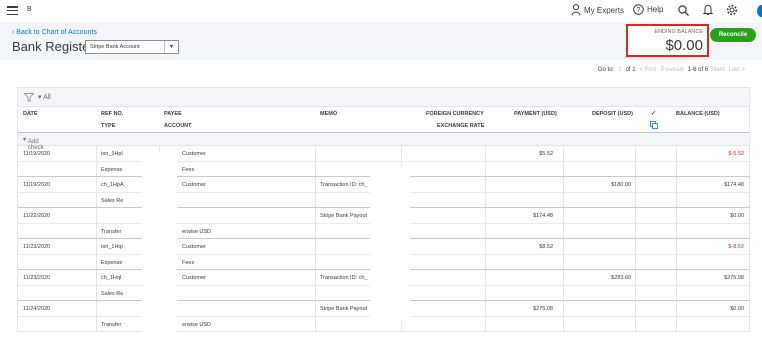  What do you see at coordinates (759, 11) in the screenshot?
I see `account-avatar` at bounding box center [759, 11].